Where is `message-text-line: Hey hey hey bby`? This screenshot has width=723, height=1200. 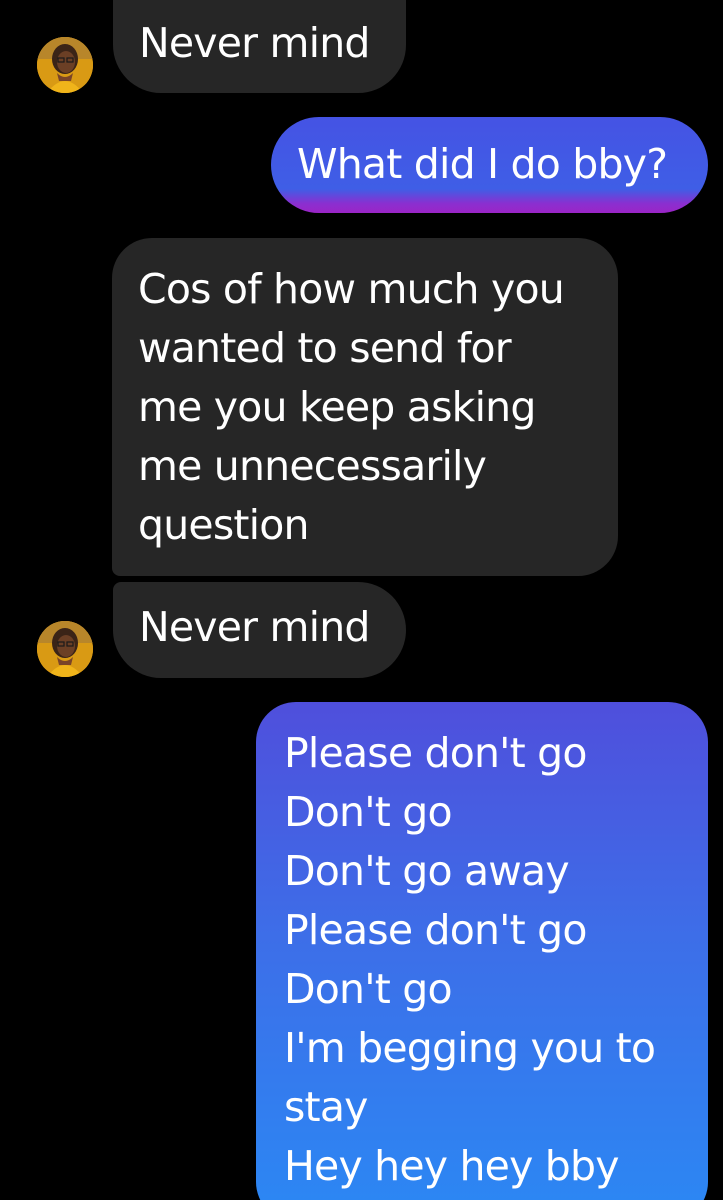
message-text-line: Hey hey hey bby is located at coordinates (451, 1166).